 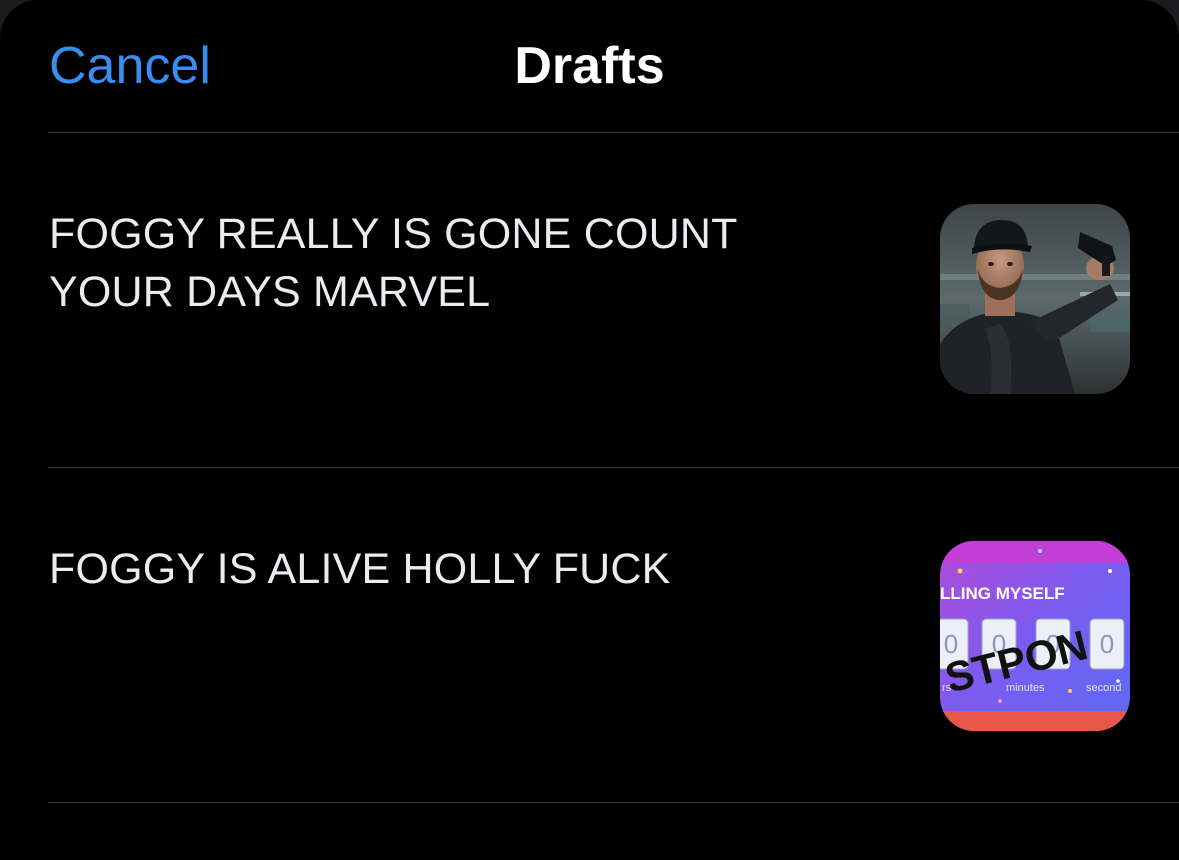 What do you see at coordinates (1107, 644) in the screenshot?
I see `timer-digit: 0` at bounding box center [1107, 644].